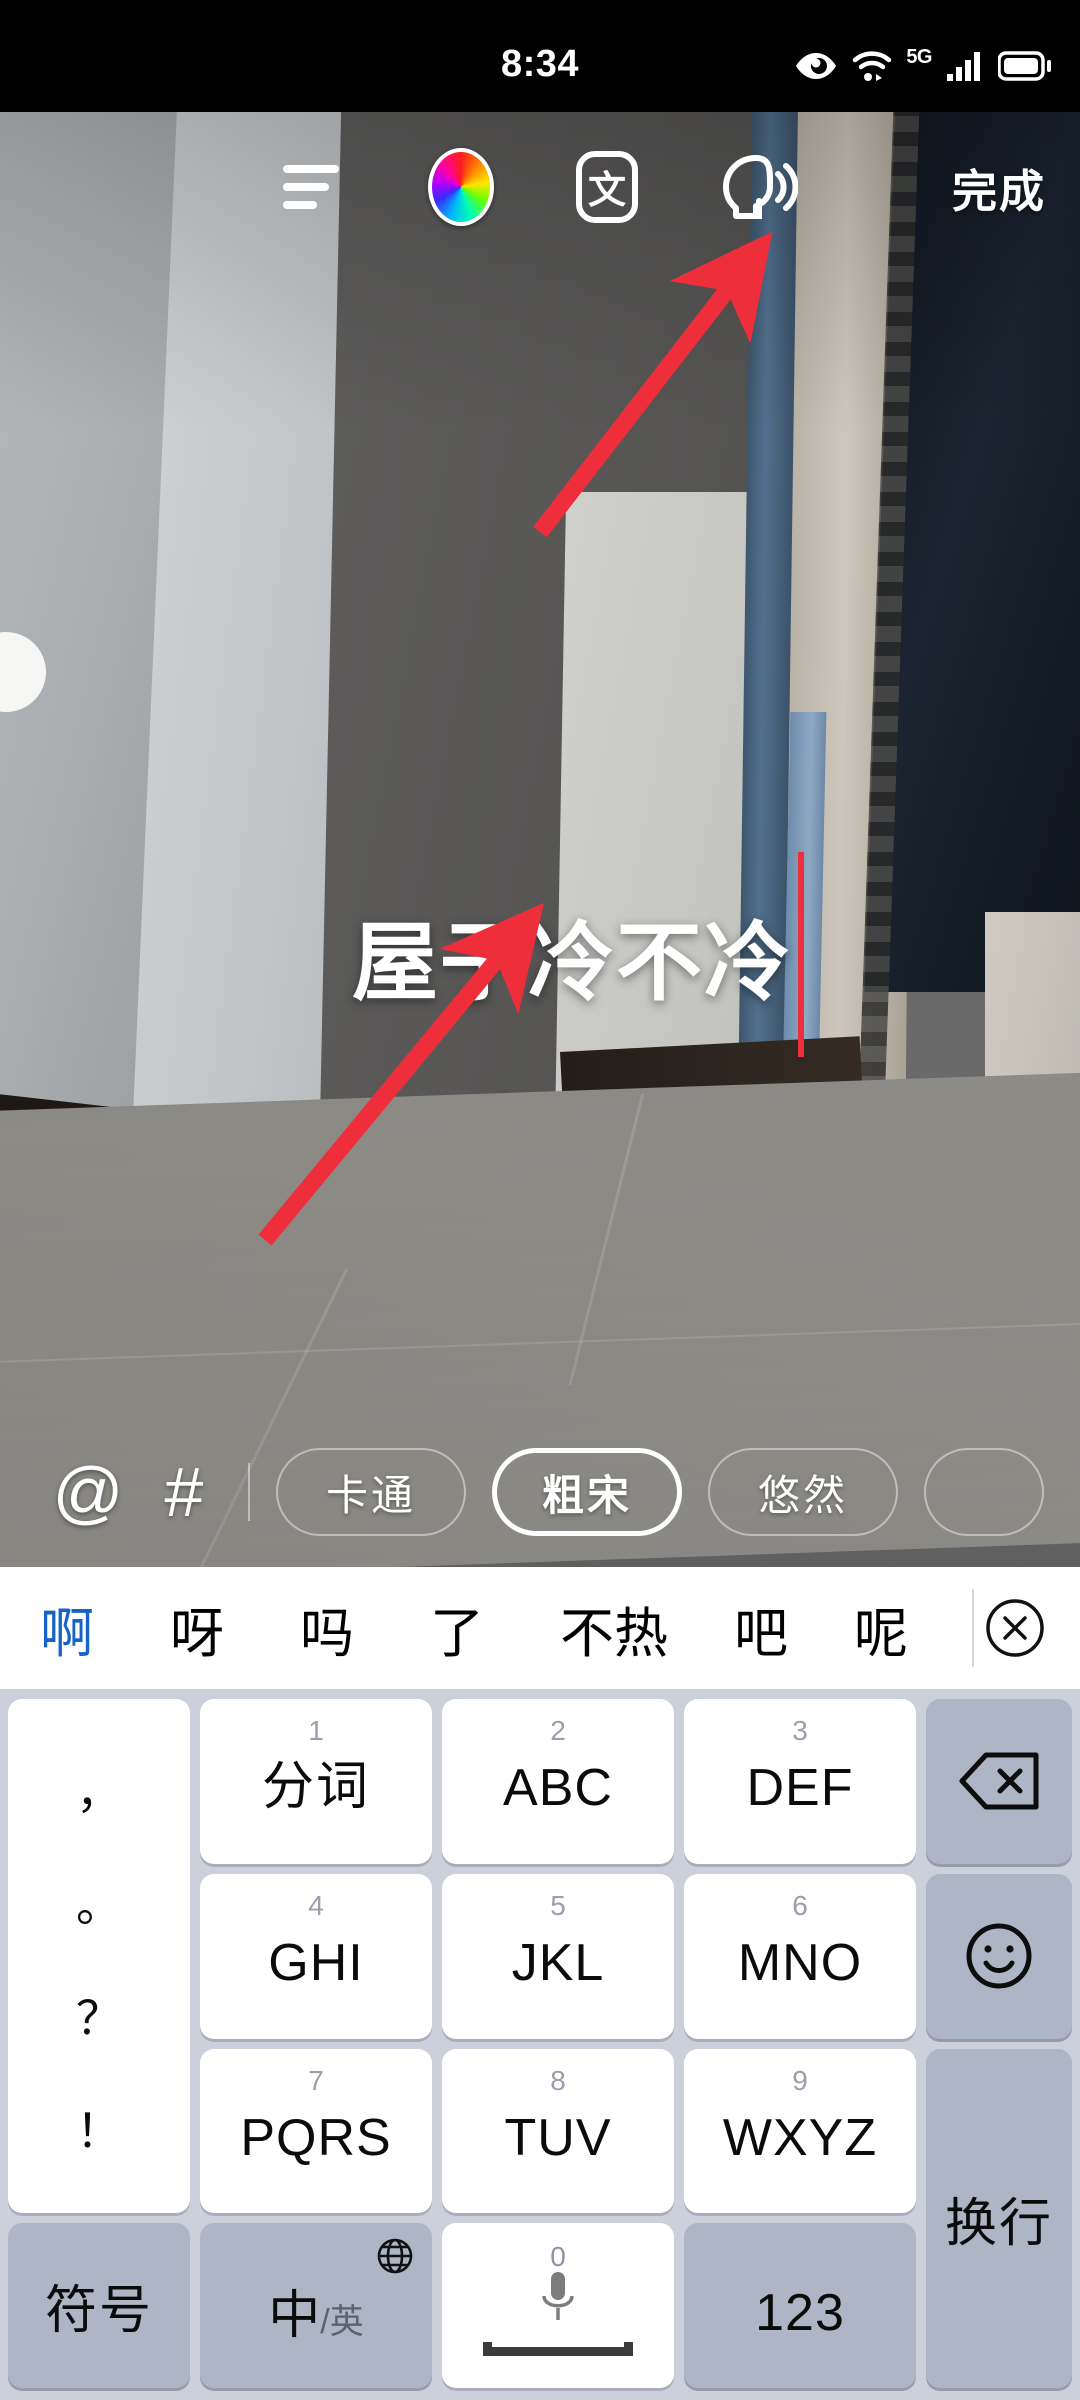 The height and width of the screenshot is (2400, 1080). What do you see at coordinates (370, 1495) in the screenshot?
I see `font-chip-label: 卡通` at bounding box center [370, 1495].